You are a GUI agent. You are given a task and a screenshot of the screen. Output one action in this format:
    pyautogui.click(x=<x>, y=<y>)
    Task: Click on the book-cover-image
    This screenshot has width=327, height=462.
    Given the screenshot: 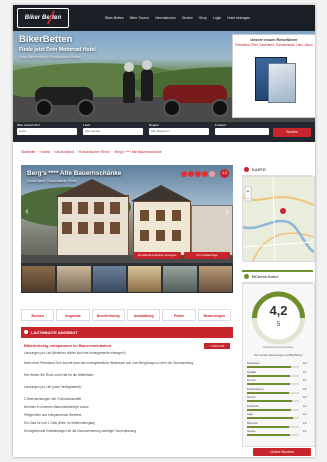 What is the action you would take?
    pyautogui.click(x=282, y=83)
    